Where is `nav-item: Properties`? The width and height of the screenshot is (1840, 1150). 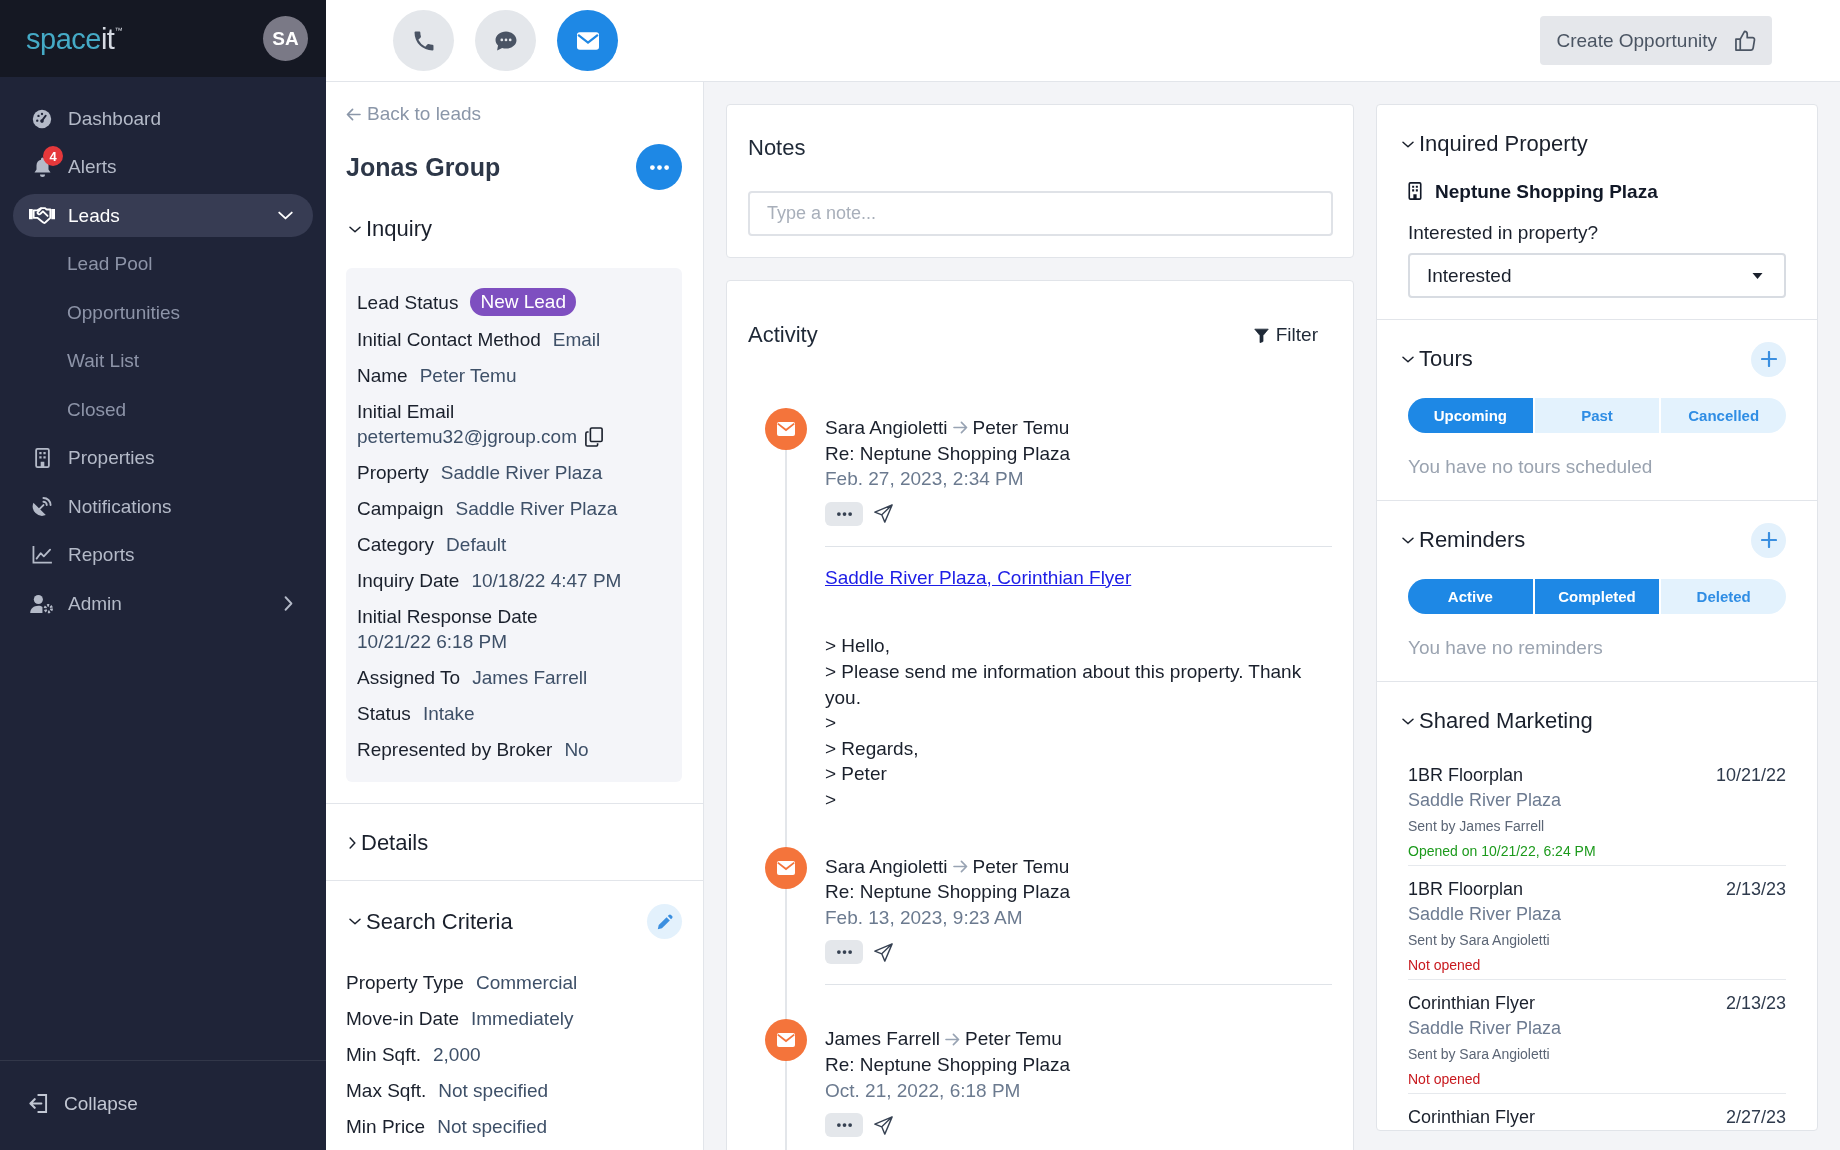
nav-item: Properties is located at coordinates (163, 458).